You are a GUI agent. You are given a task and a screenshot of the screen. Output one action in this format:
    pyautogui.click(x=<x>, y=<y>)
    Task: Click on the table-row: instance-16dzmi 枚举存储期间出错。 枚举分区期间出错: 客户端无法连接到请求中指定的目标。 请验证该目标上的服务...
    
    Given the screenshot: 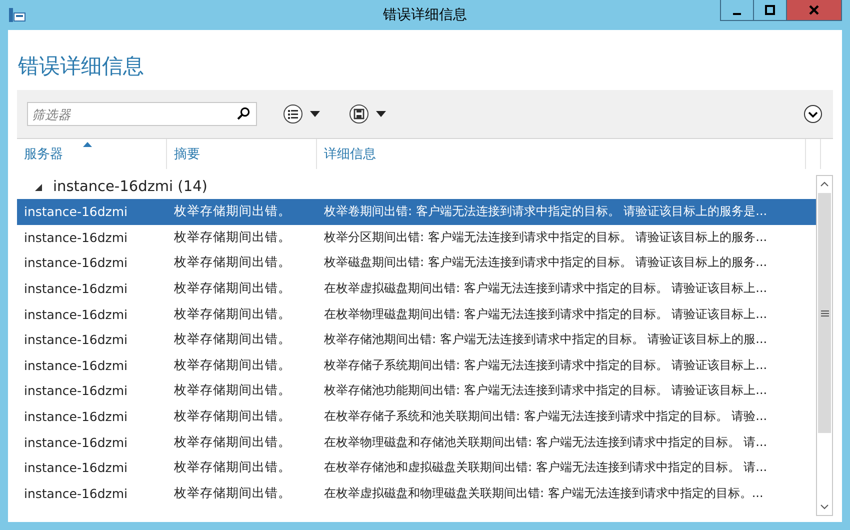 What is the action you would take?
    pyautogui.click(x=416, y=237)
    